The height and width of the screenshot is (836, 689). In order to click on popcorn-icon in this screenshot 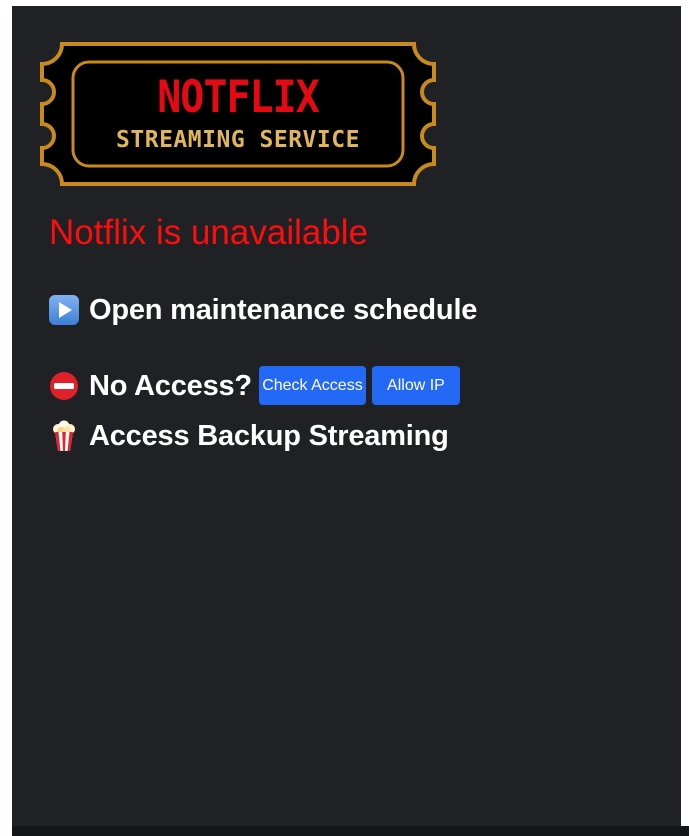, I will do `click(64, 436)`.